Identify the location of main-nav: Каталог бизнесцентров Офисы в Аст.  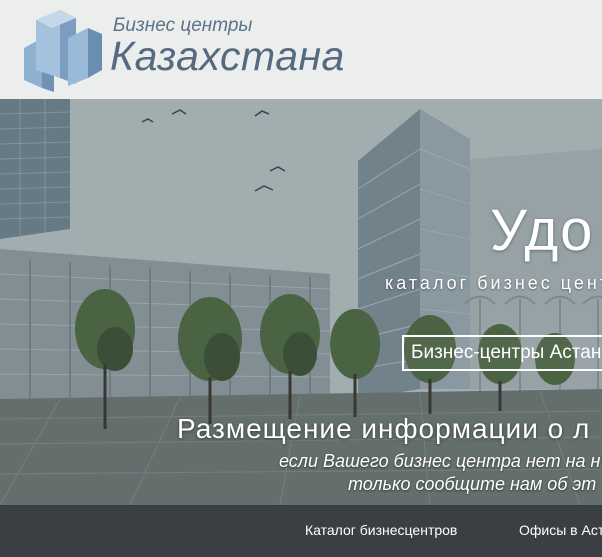
(301, 531).